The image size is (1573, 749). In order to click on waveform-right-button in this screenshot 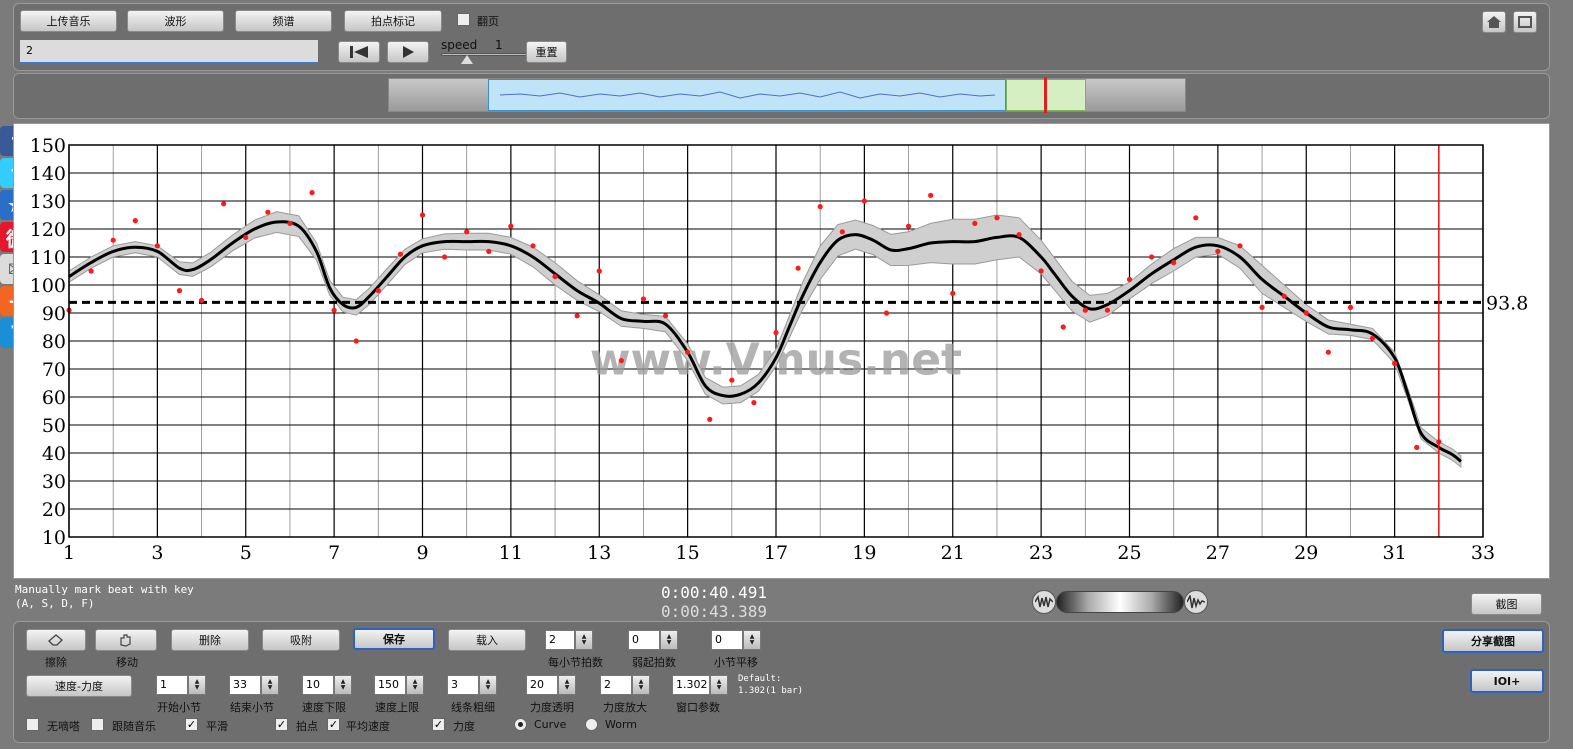, I will do `click(1196, 602)`.